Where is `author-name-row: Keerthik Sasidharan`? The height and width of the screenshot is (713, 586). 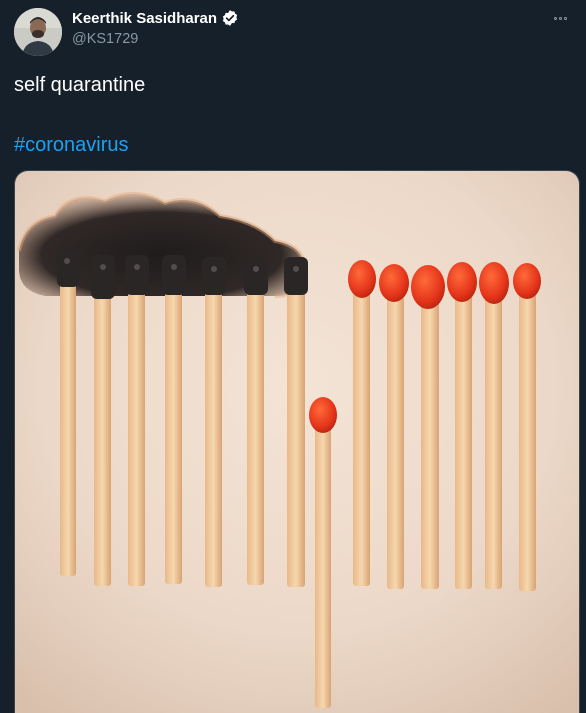 author-name-row: Keerthik Sasidharan is located at coordinates (155, 18).